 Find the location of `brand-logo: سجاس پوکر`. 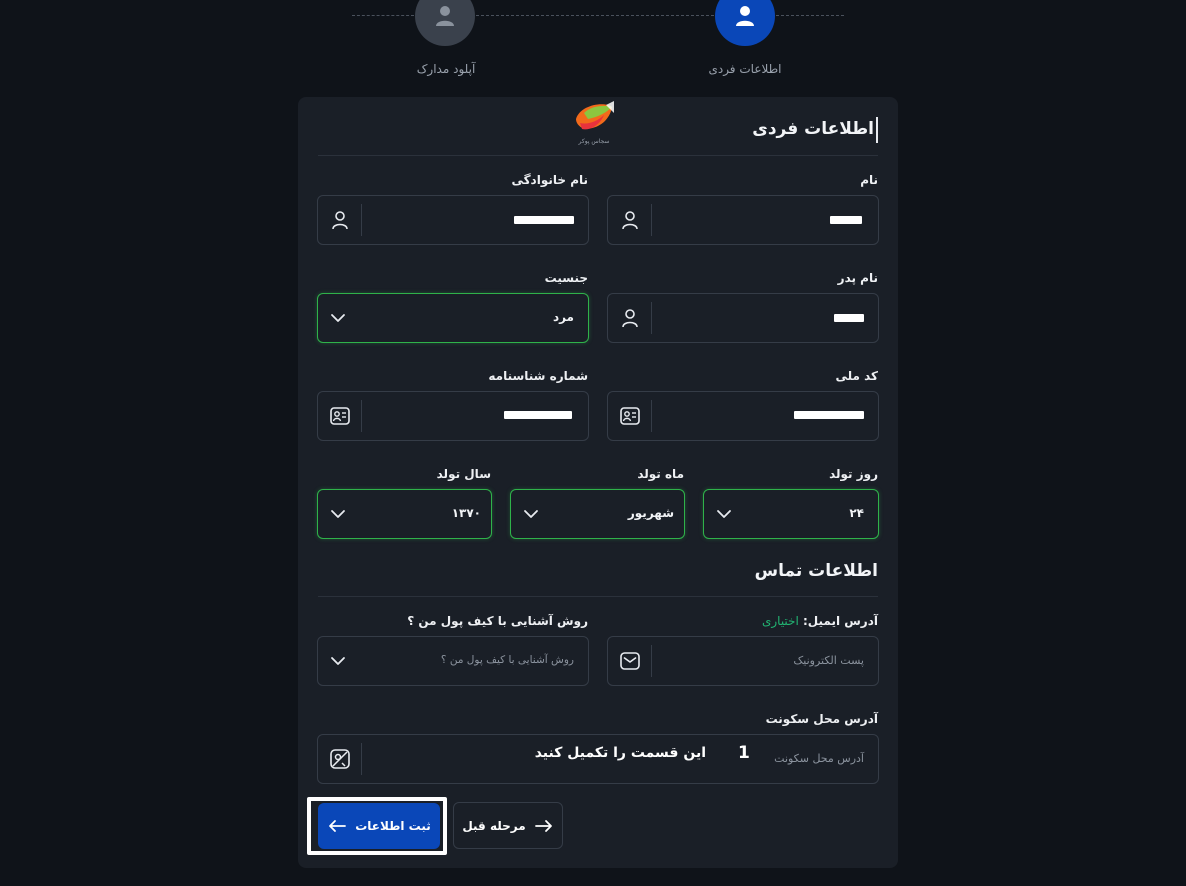

brand-logo: سجاس پوکر is located at coordinates (595, 123).